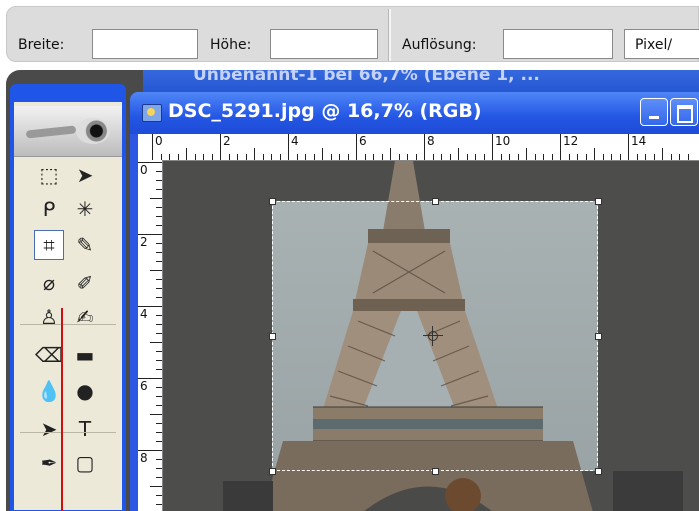  What do you see at coordinates (49, 283) in the screenshot?
I see `healing-brush-tool-icon: ⌀` at bounding box center [49, 283].